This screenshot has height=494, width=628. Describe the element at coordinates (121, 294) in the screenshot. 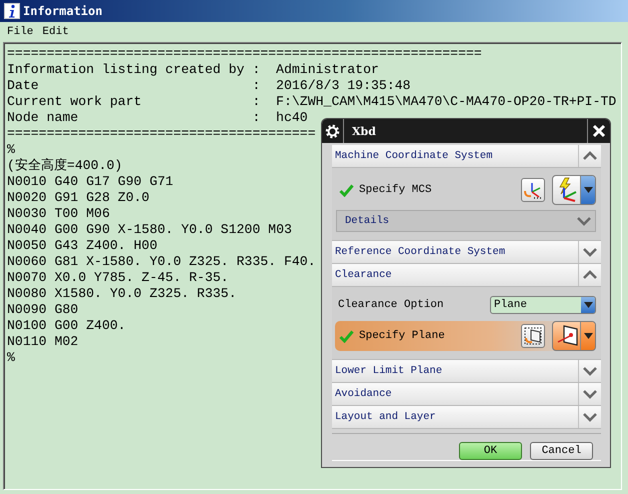

I see `code-line: N0080 X1580. Y0.0 Z325. R335.` at that location.